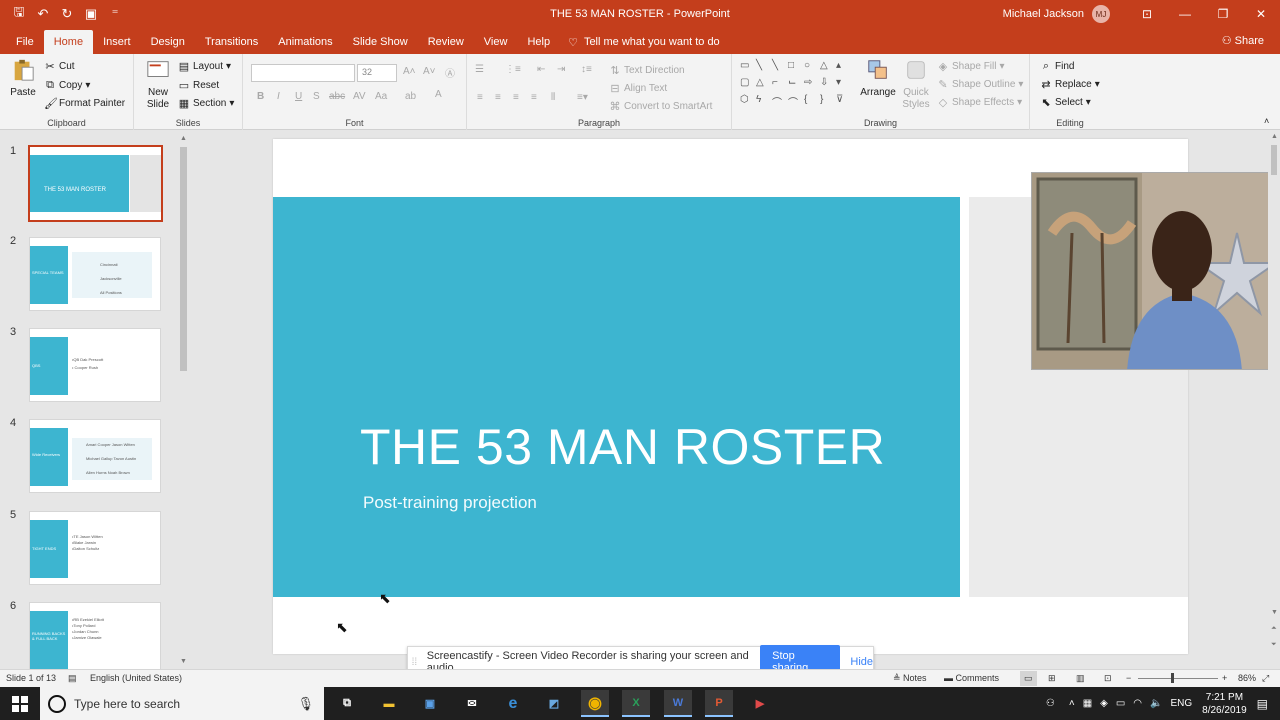 This screenshot has width=1280, height=720. What do you see at coordinates (1262, 704) in the screenshot?
I see `action-center-icon: ▤` at bounding box center [1262, 704].